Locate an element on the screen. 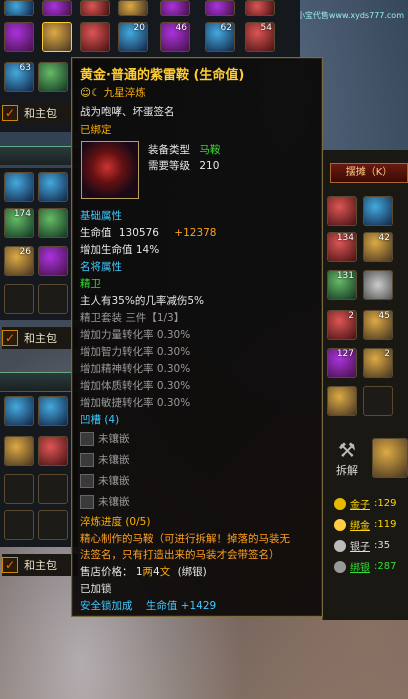  price-label: 售店价格： is located at coordinates (106, 572).